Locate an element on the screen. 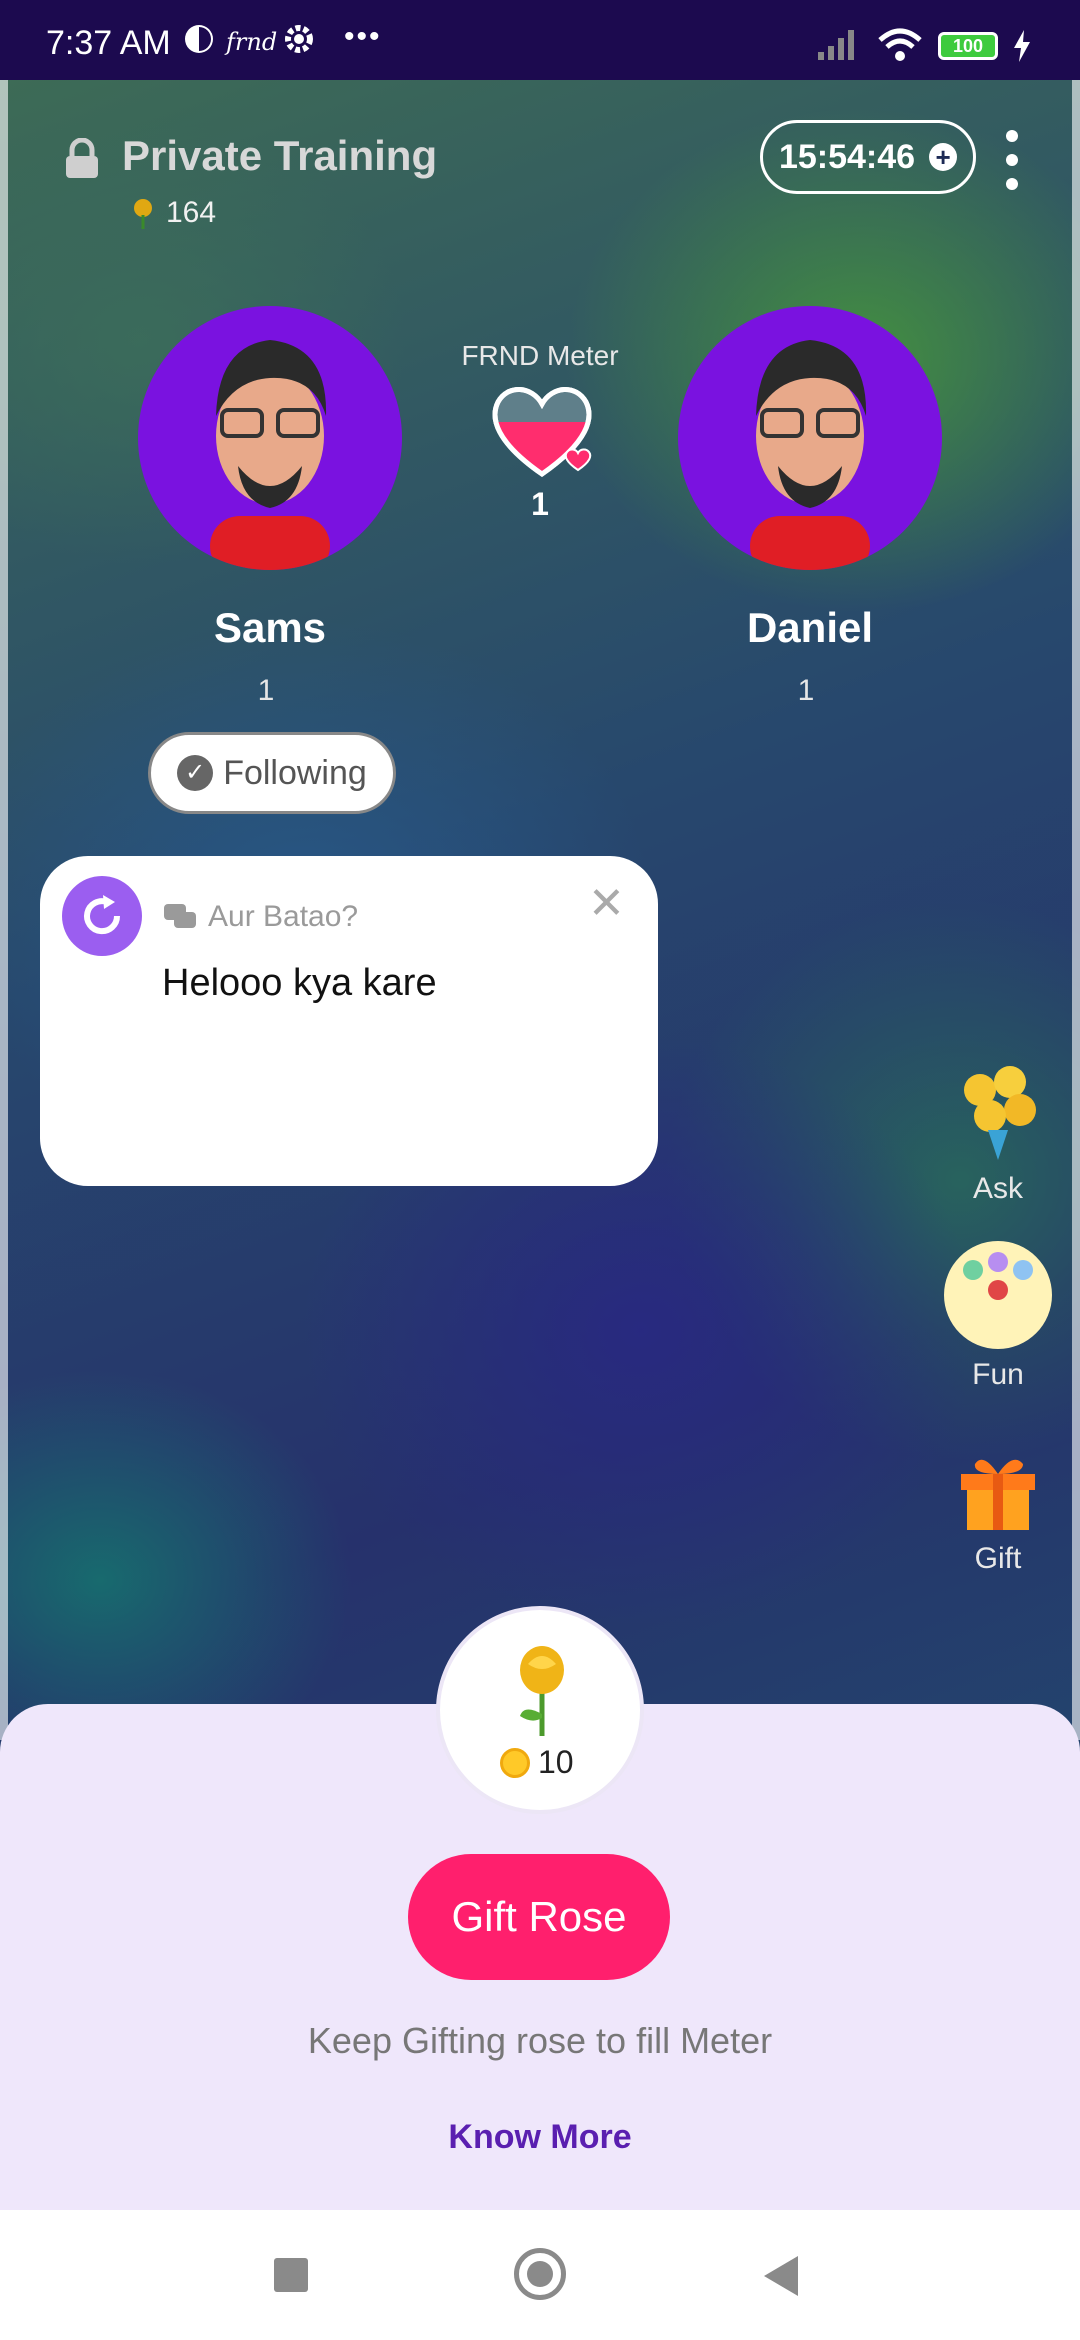  prompt-text: Aur Batao? is located at coordinates (283, 916).